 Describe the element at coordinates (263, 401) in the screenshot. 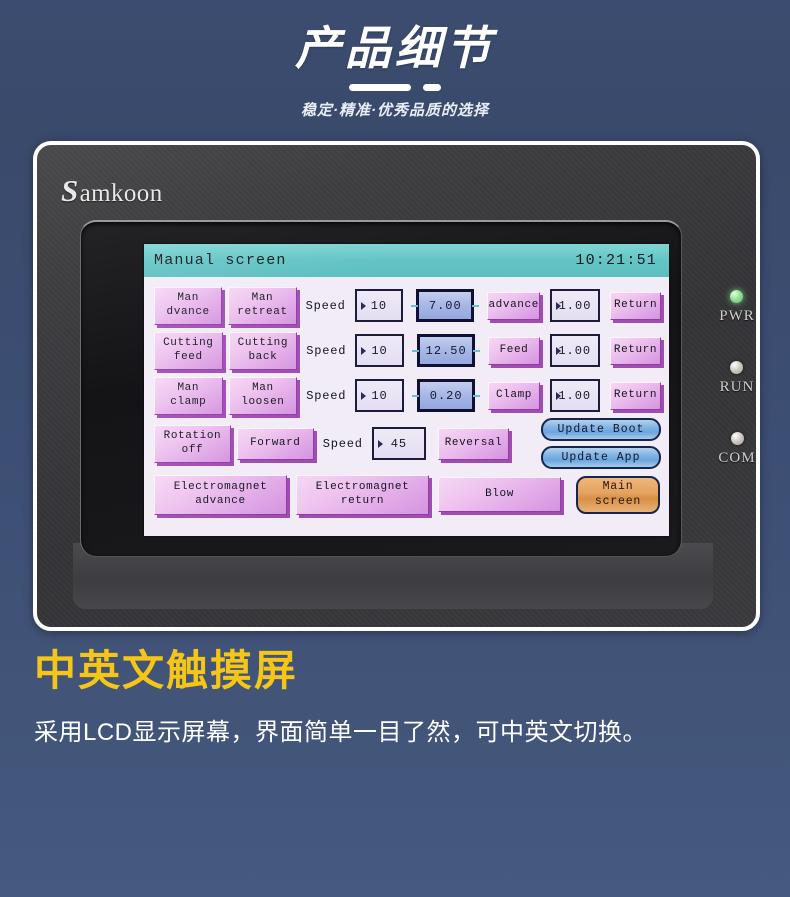

I see `btn-man-loosen-line2: loosen` at that location.